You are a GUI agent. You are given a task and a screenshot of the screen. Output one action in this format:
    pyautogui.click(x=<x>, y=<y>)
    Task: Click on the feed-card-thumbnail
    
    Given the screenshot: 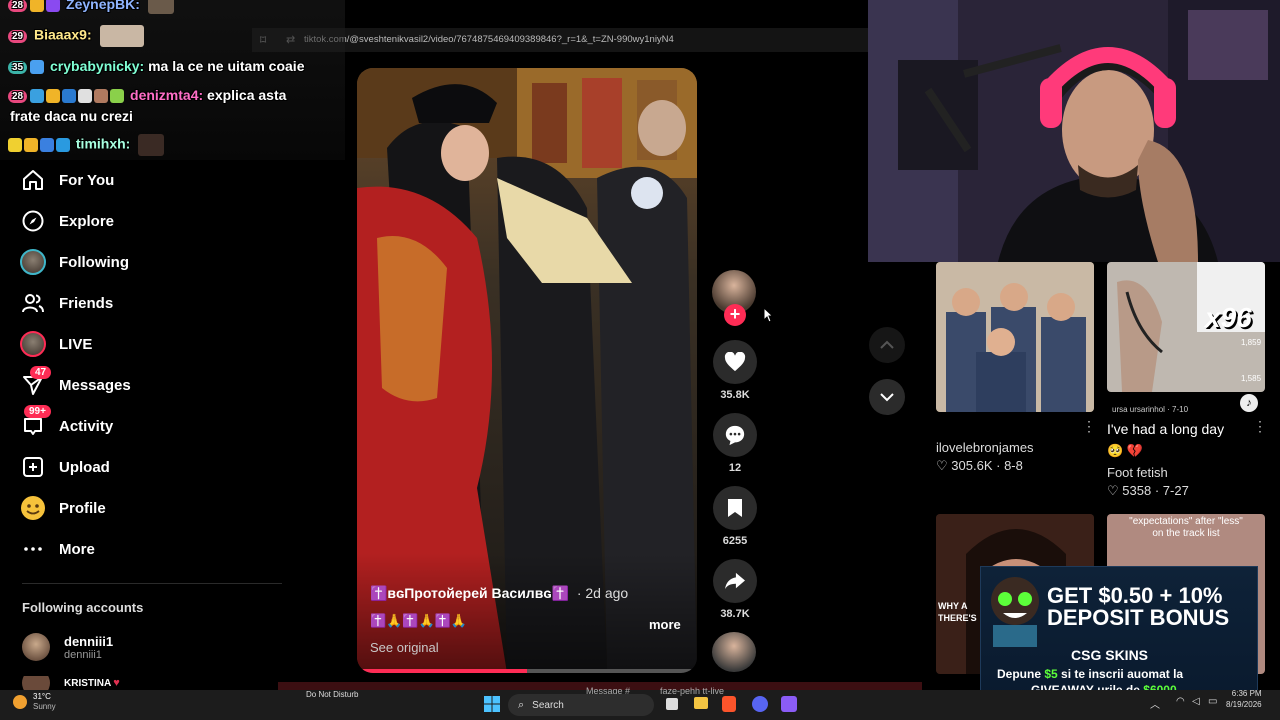 What is the action you would take?
    pyautogui.click(x=1015, y=337)
    